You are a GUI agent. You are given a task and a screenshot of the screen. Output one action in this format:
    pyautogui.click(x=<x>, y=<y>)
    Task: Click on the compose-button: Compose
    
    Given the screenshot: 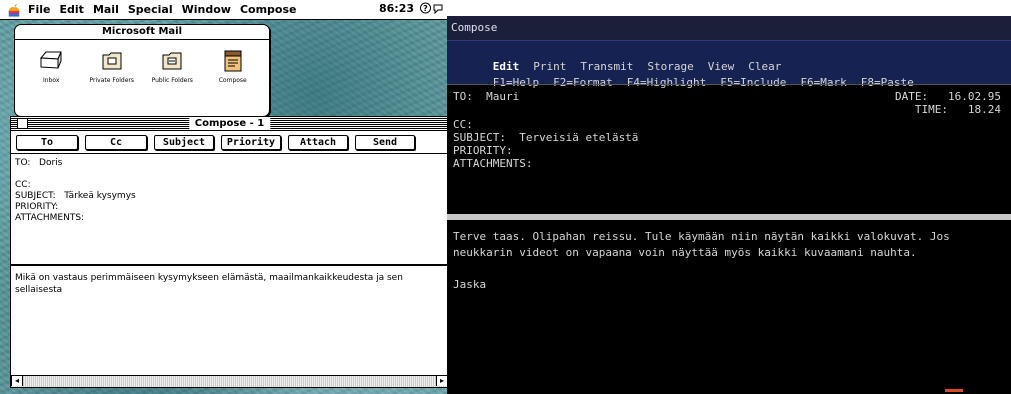 What is the action you would take?
    pyautogui.click(x=233, y=66)
    